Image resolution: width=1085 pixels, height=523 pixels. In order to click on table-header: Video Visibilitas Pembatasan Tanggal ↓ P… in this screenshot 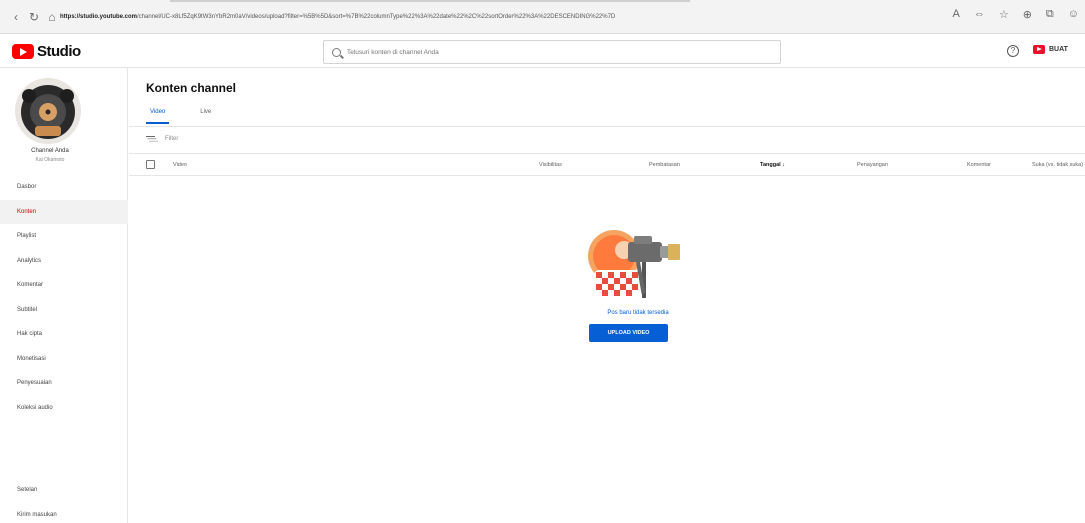, I will do `click(607, 165)`.